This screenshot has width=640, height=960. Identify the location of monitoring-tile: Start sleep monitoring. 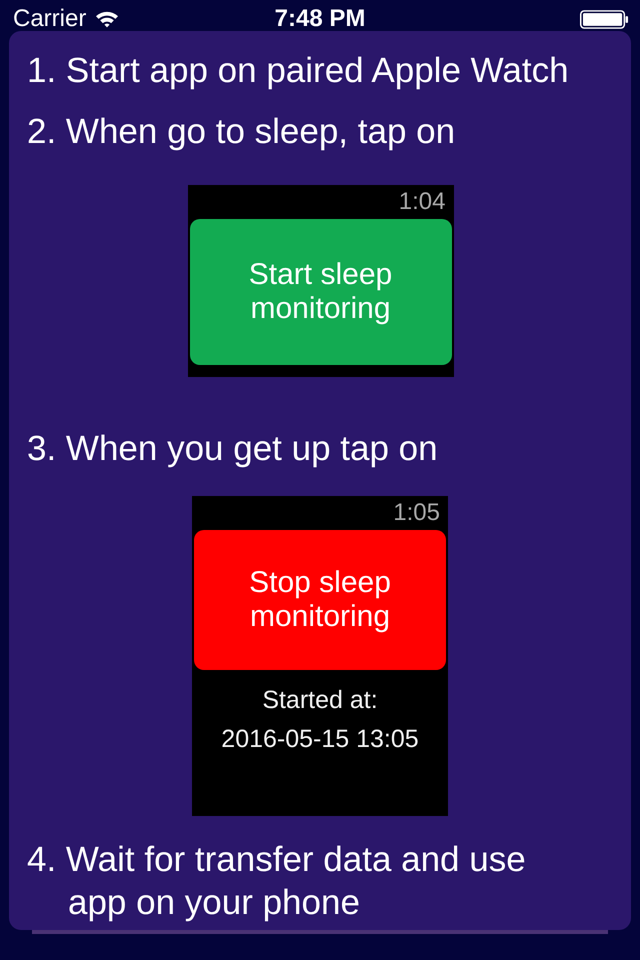
(321, 292).